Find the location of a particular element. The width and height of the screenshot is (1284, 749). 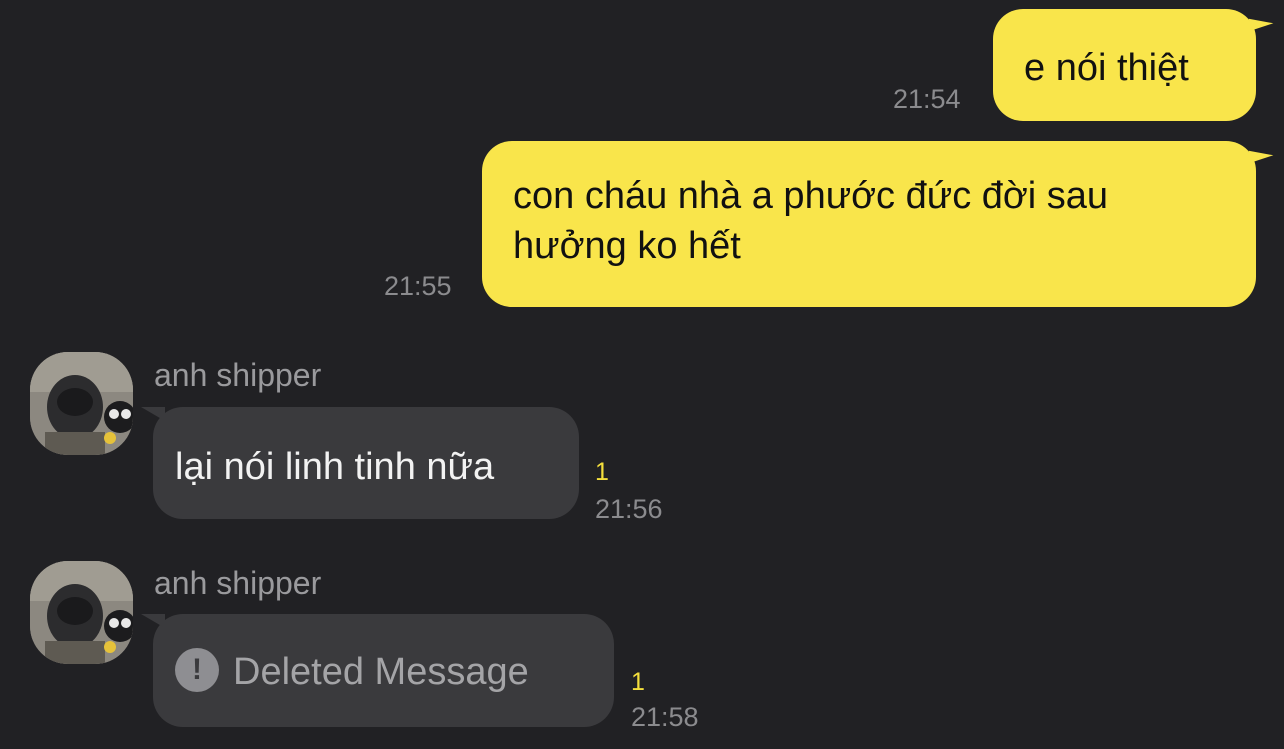

deleted-message-bubble: ! Deleted Message is located at coordinates (377, 670).